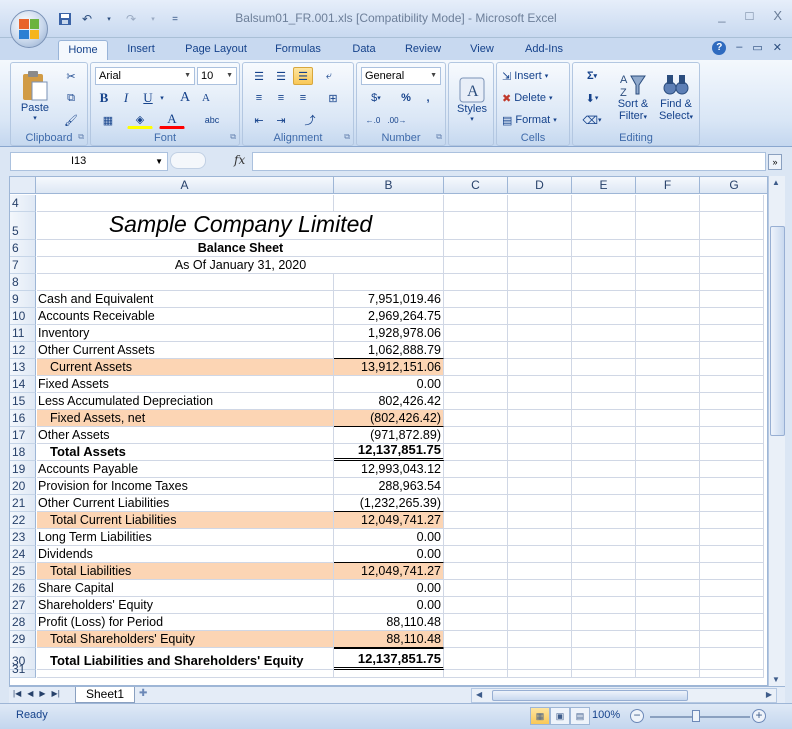  What do you see at coordinates (185, 537) in the screenshot?
I see `cell-a: Long Term Liabilities` at bounding box center [185, 537].